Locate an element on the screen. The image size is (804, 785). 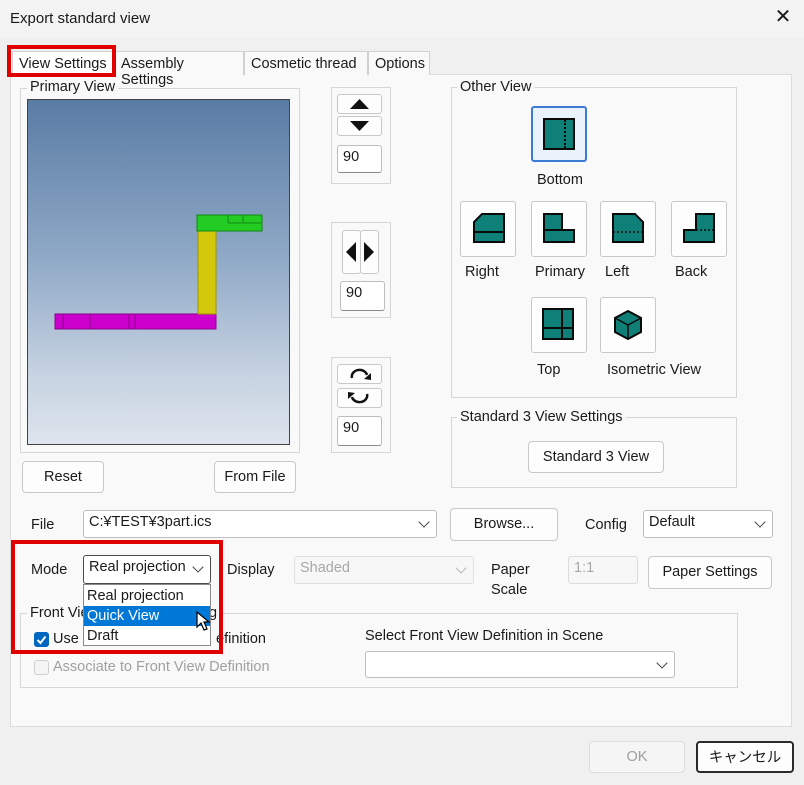
view-isometric-label: Isometric View is located at coordinates (654, 370).